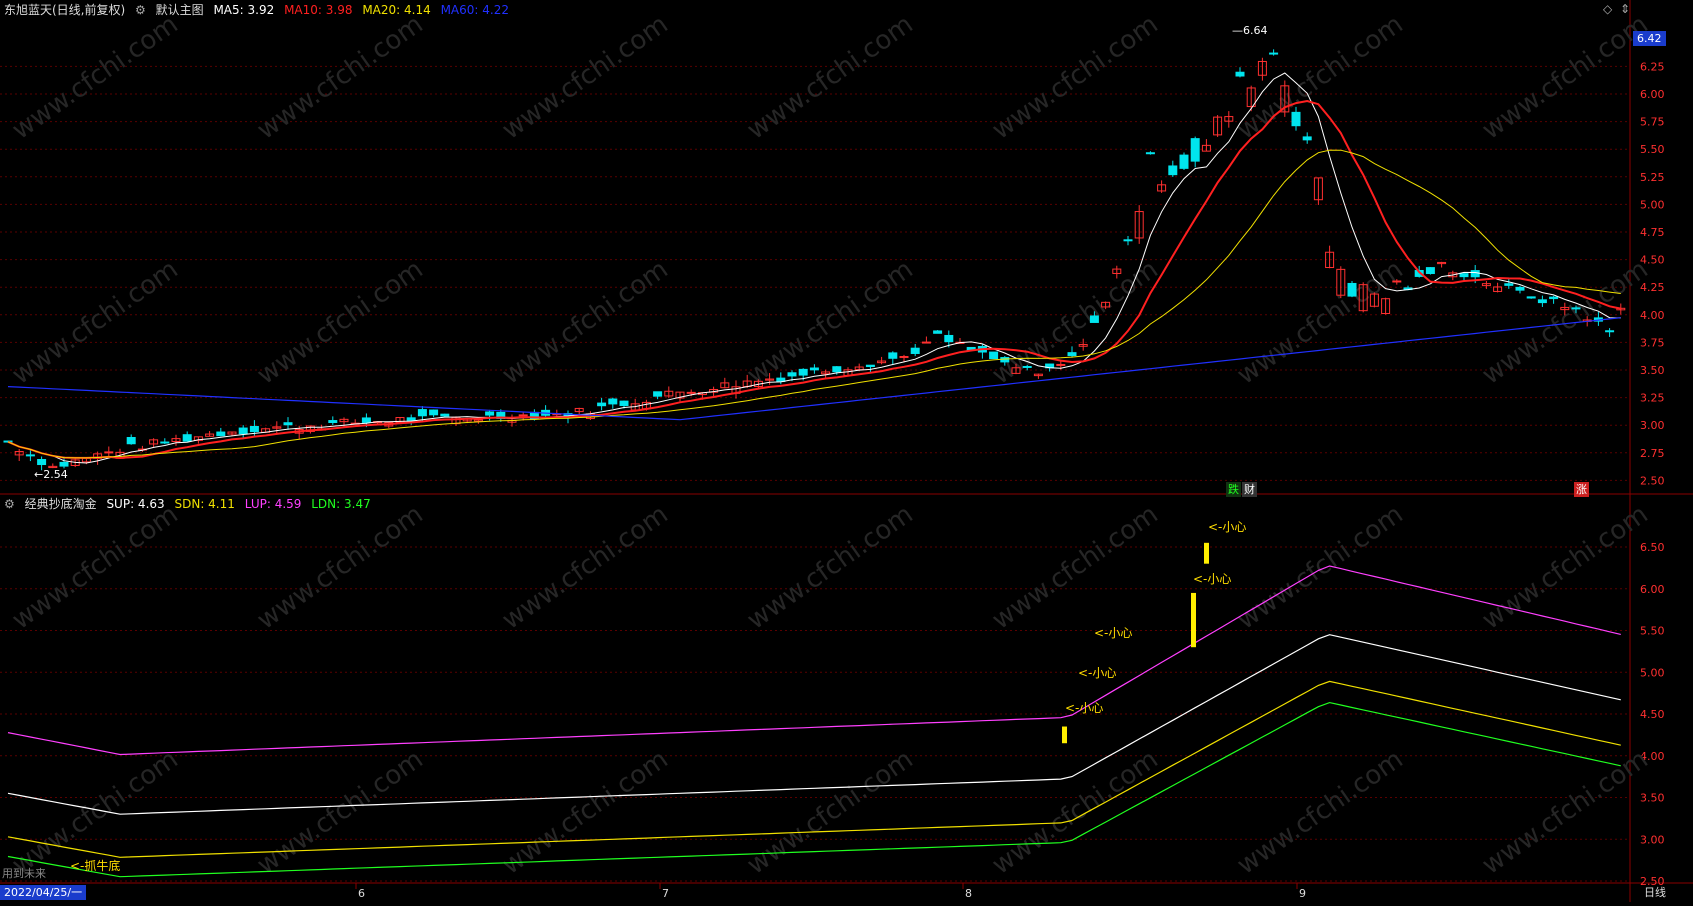 The image size is (1693, 906). Describe the element at coordinates (1652, 149) in the screenshot. I see `price-tick: 5.50` at that location.